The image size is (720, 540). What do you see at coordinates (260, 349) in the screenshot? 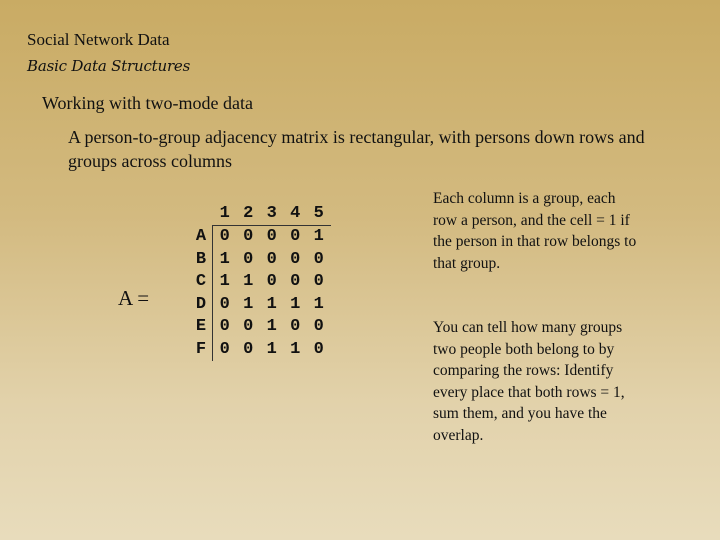
I see `matrix-row: F00110` at bounding box center [260, 349].